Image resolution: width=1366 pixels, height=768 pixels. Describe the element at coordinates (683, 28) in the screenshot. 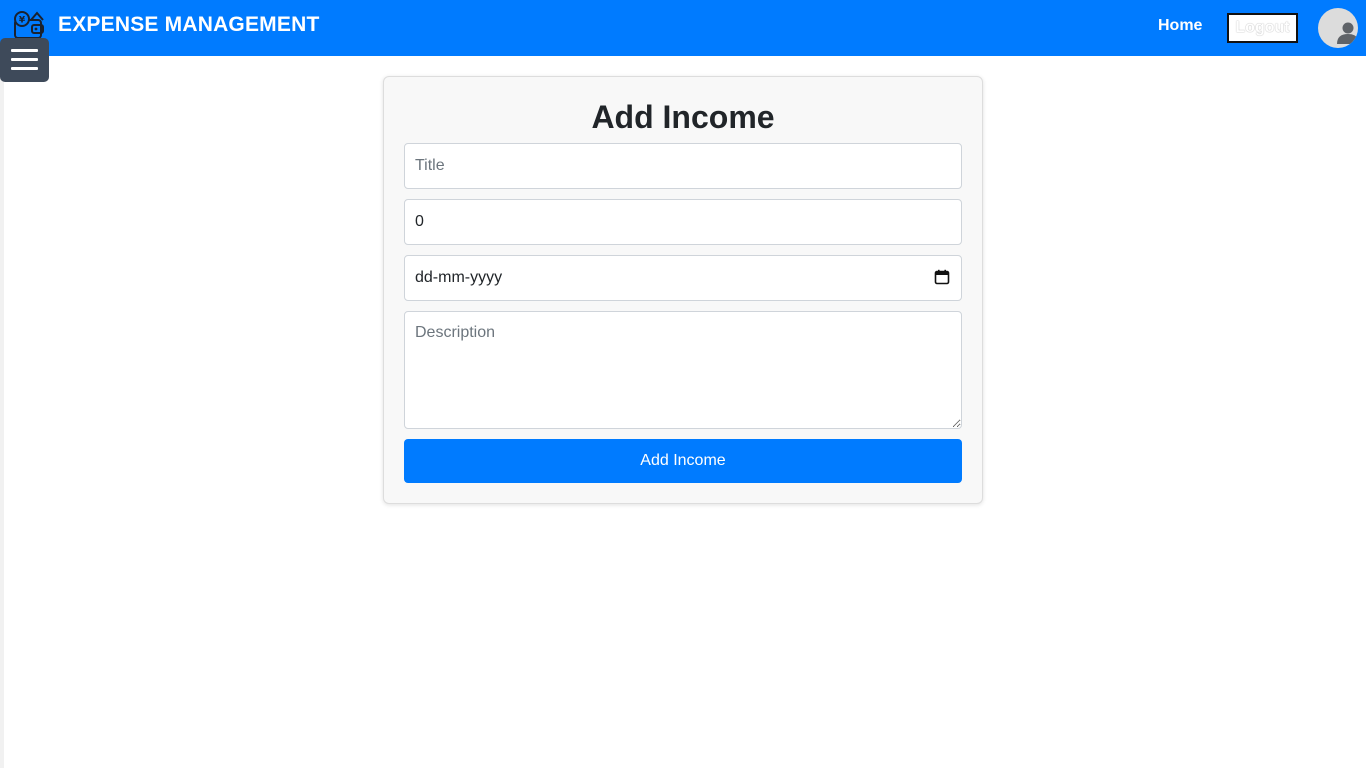

I see `top-navbar: ¥ EXPENSE MANAGEMENT Home Logout` at that location.